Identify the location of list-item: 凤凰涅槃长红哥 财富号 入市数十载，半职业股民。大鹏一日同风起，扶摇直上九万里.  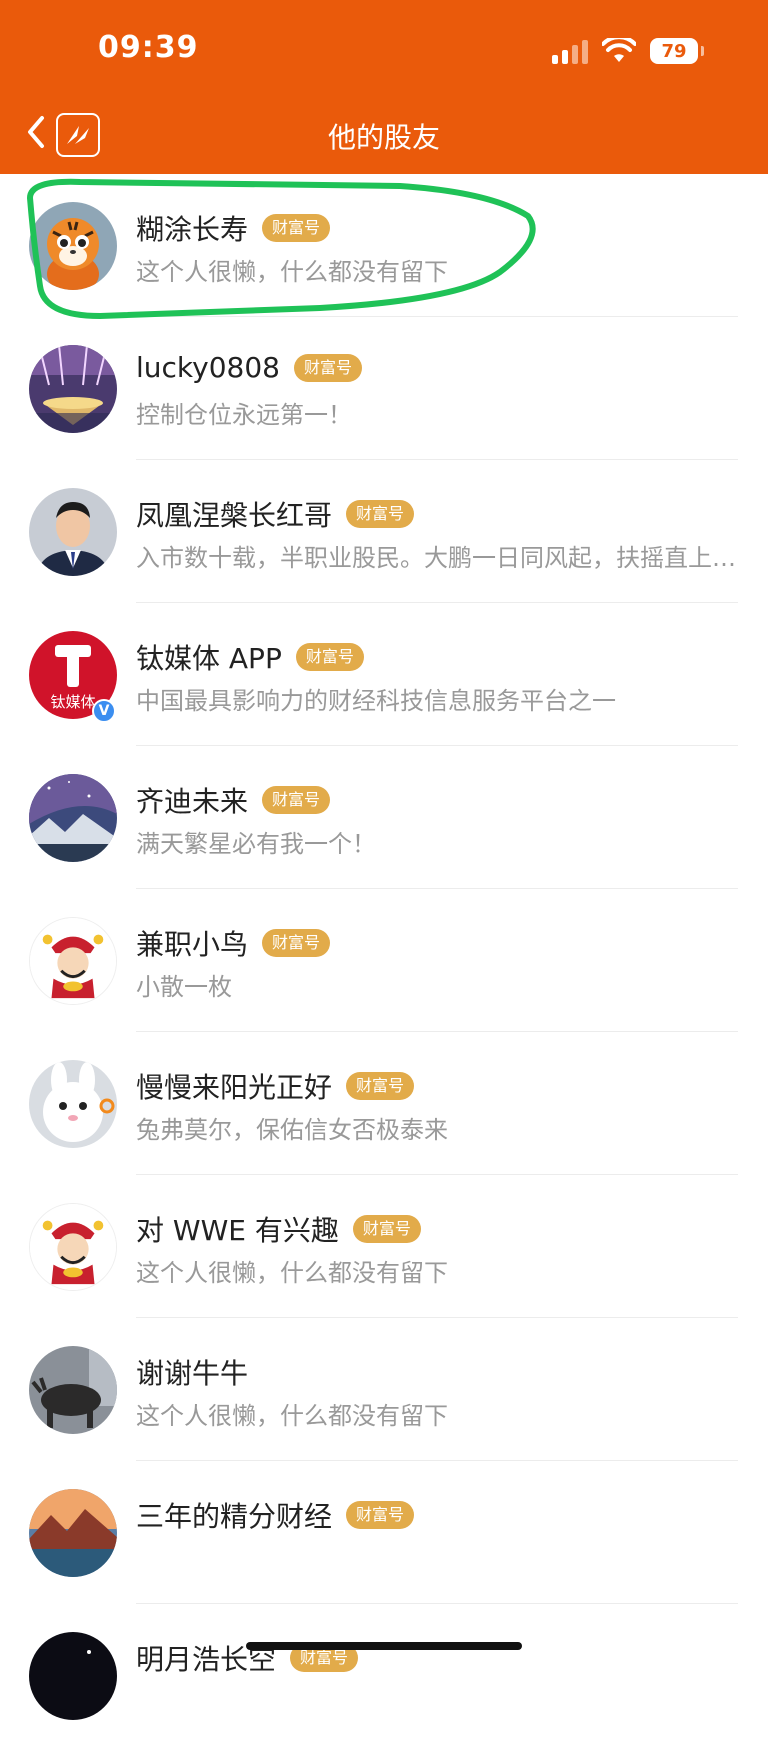
(384, 531).